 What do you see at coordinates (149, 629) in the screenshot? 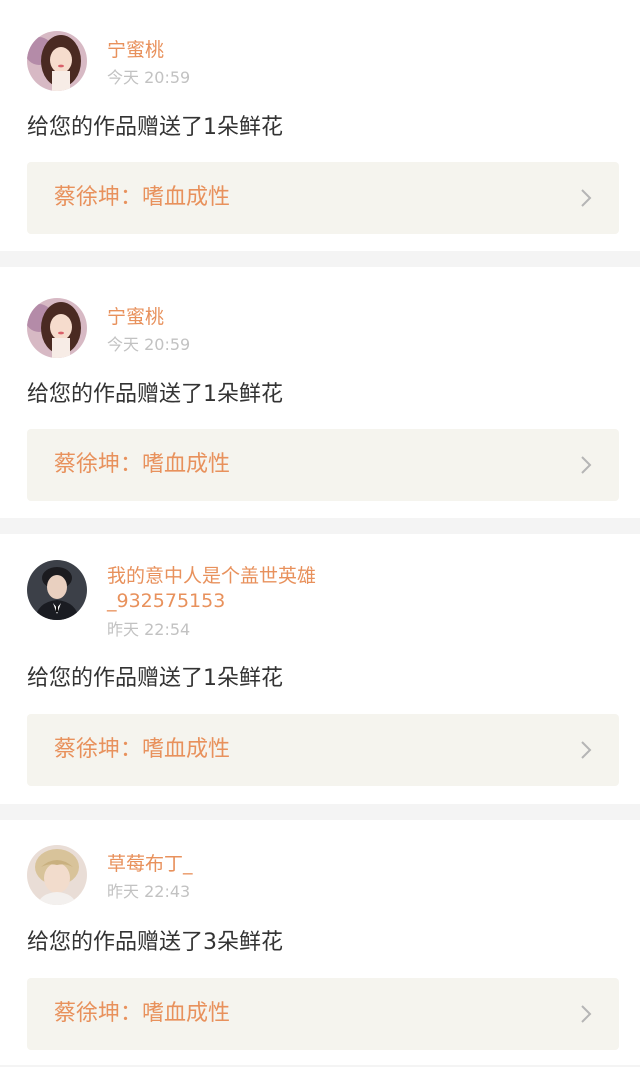
I see `timestamp: 昨天 22:54` at bounding box center [149, 629].